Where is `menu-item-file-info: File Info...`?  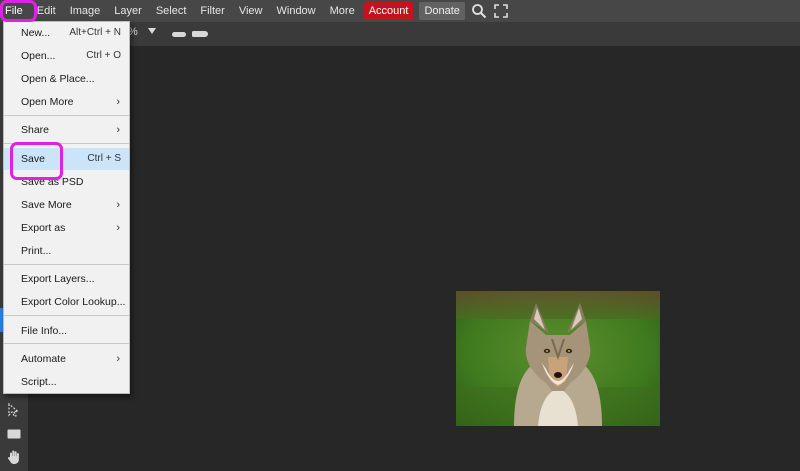
menu-item-file-info: File Info... is located at coordinates (66, 331).